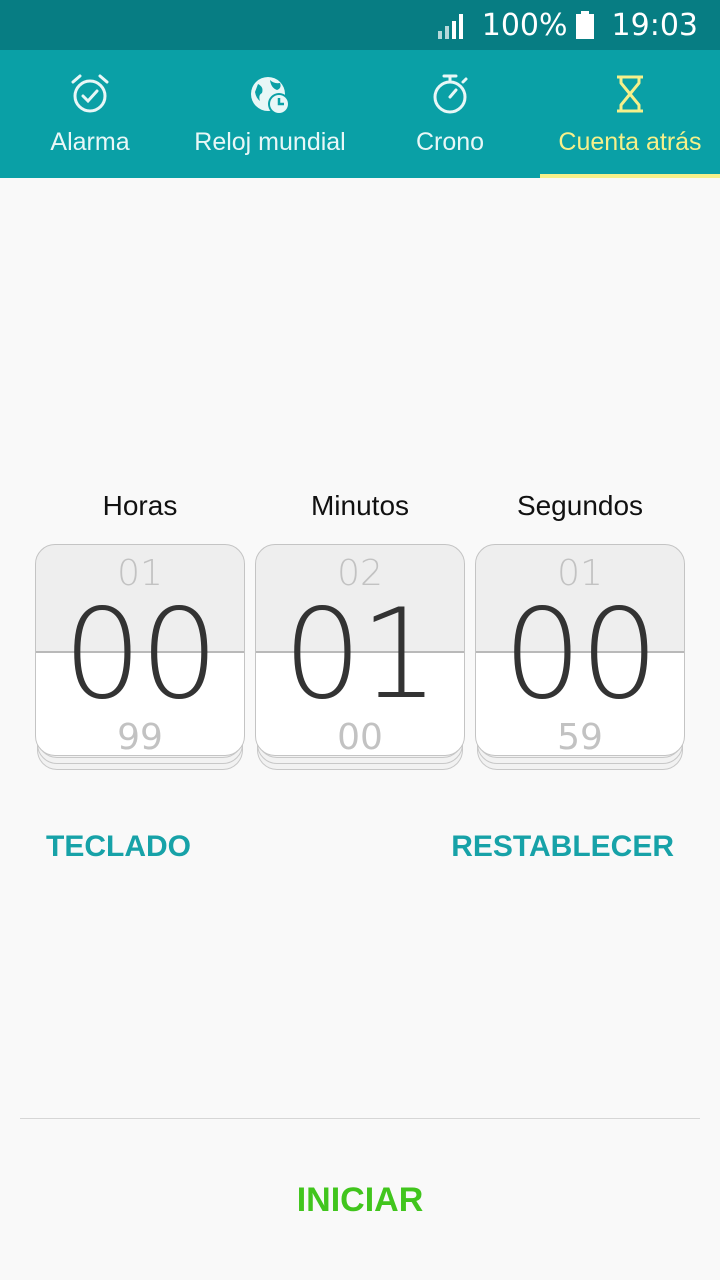 Image resolution: width=720 pixels, height=1280 pixels. What do you see at coordinates (630, 176) in the screenshot?
I see `active-tab-indicator` at bounding box center [630, 176].